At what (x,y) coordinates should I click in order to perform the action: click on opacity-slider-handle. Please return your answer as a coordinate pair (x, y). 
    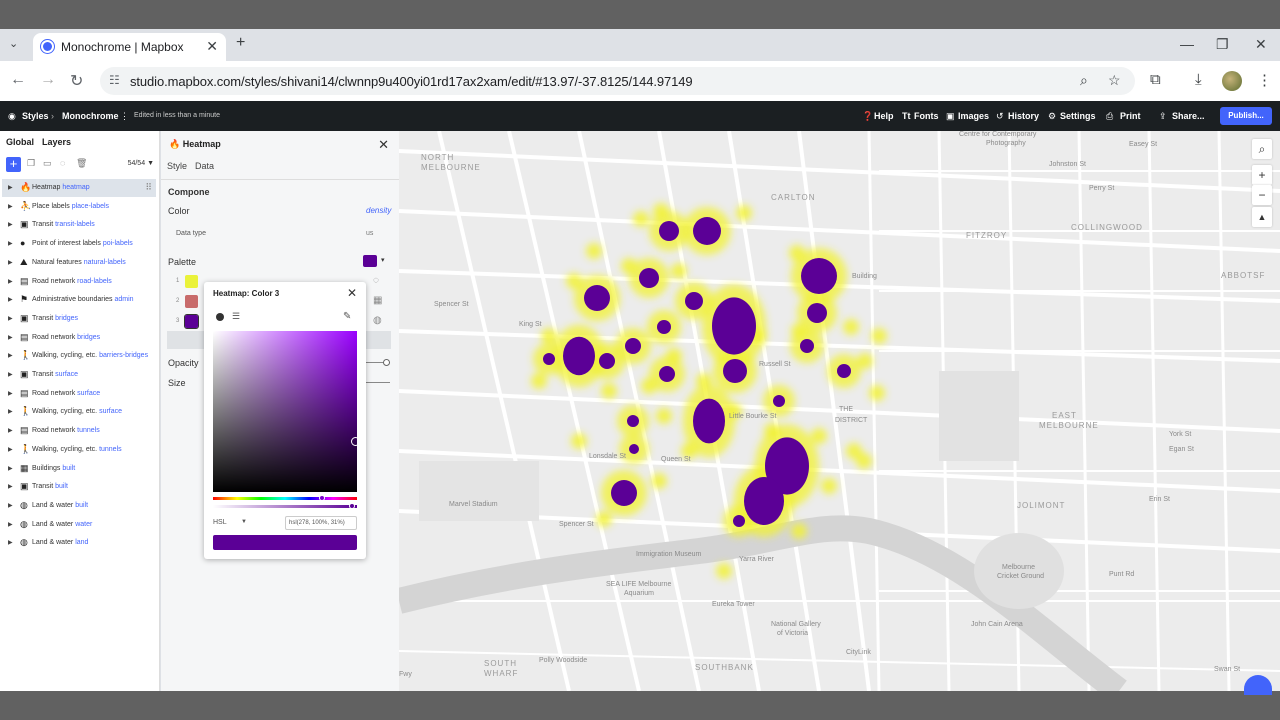
    Looking at the image, I should click on (386, 362).